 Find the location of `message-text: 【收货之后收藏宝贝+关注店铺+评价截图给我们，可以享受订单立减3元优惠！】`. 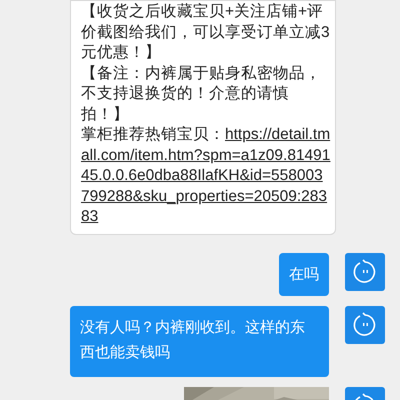

message-text: 【收货之后收藏宝贝+关注店铺+评价截图给我们，可以享受订单立减3元优惠！】 is located at coordinates (206, 32).